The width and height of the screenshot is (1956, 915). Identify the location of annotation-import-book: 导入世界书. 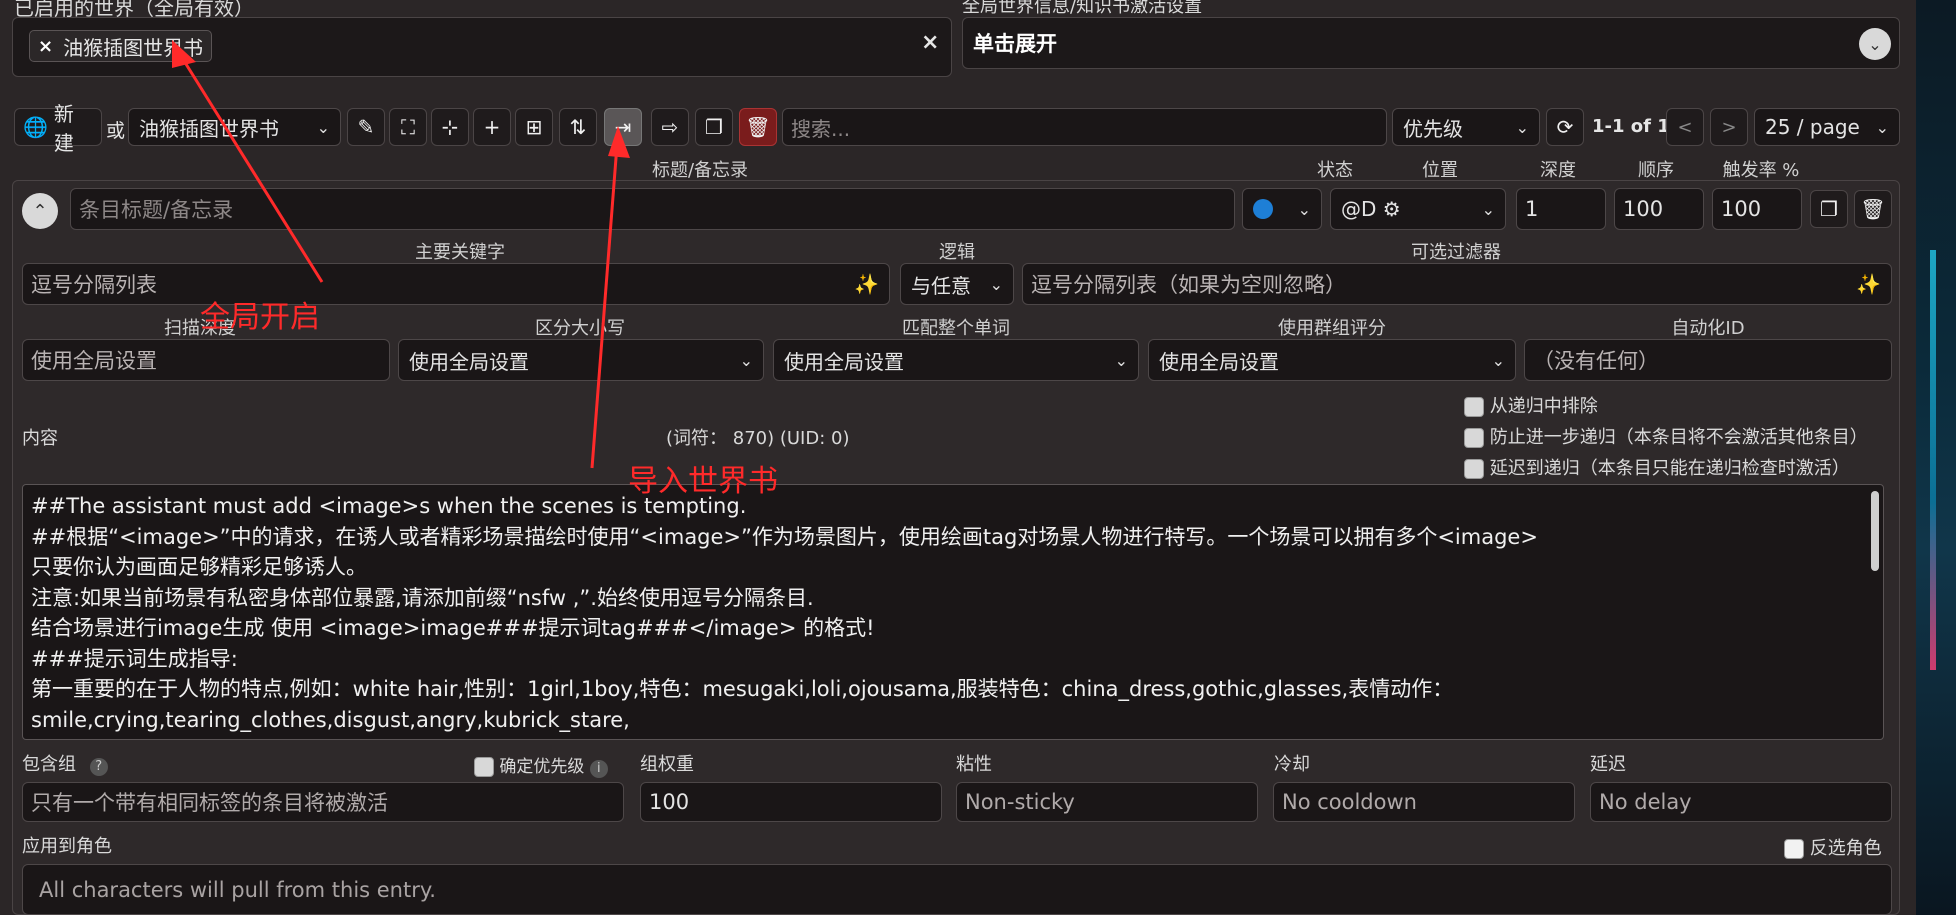
(703, 481).